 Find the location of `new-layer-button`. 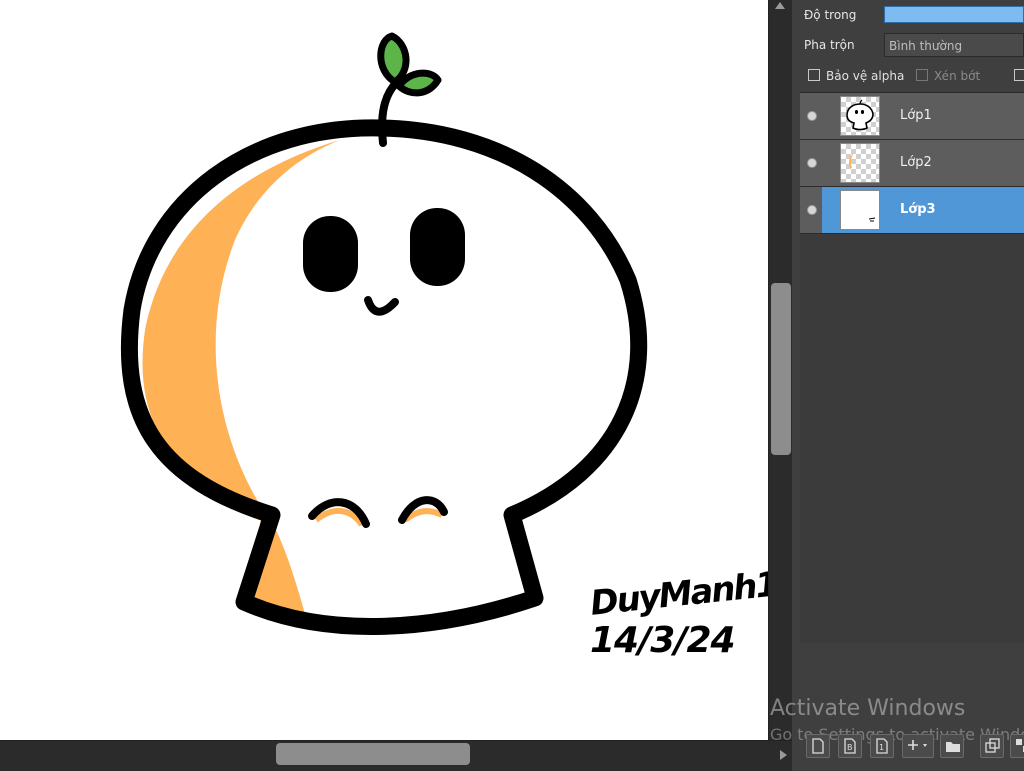

new-layer-button is located at coordinates (818, 746).